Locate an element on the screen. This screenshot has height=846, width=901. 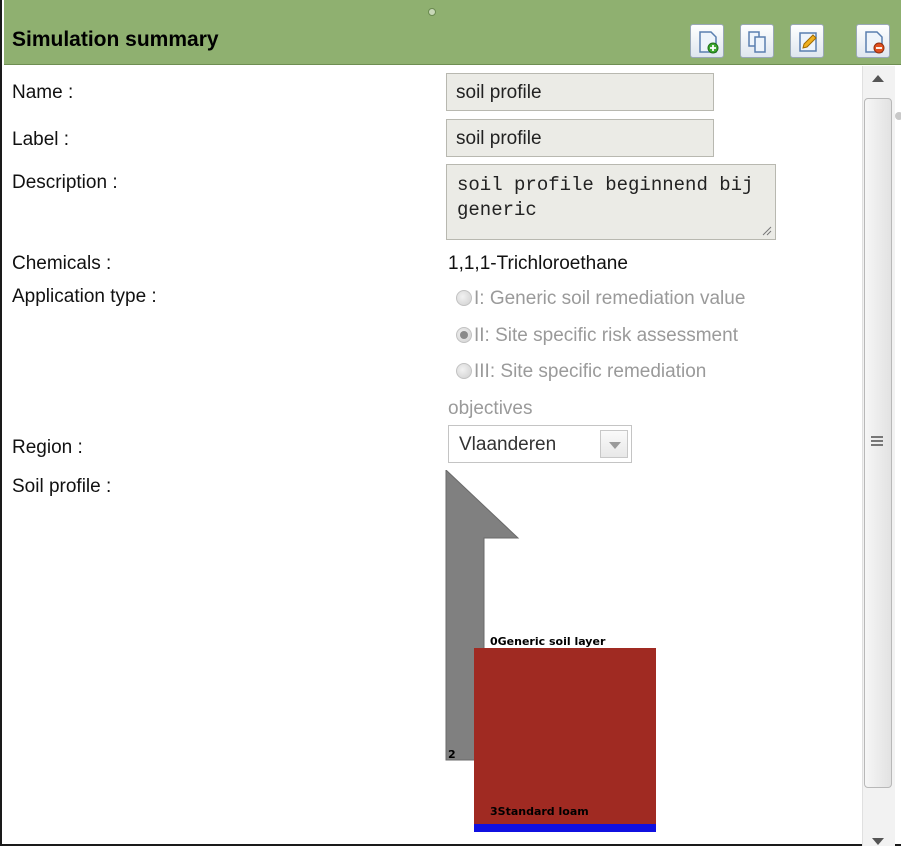
application-option-generic: I: Generic soil remediation value is located at coordinates (600, 299).